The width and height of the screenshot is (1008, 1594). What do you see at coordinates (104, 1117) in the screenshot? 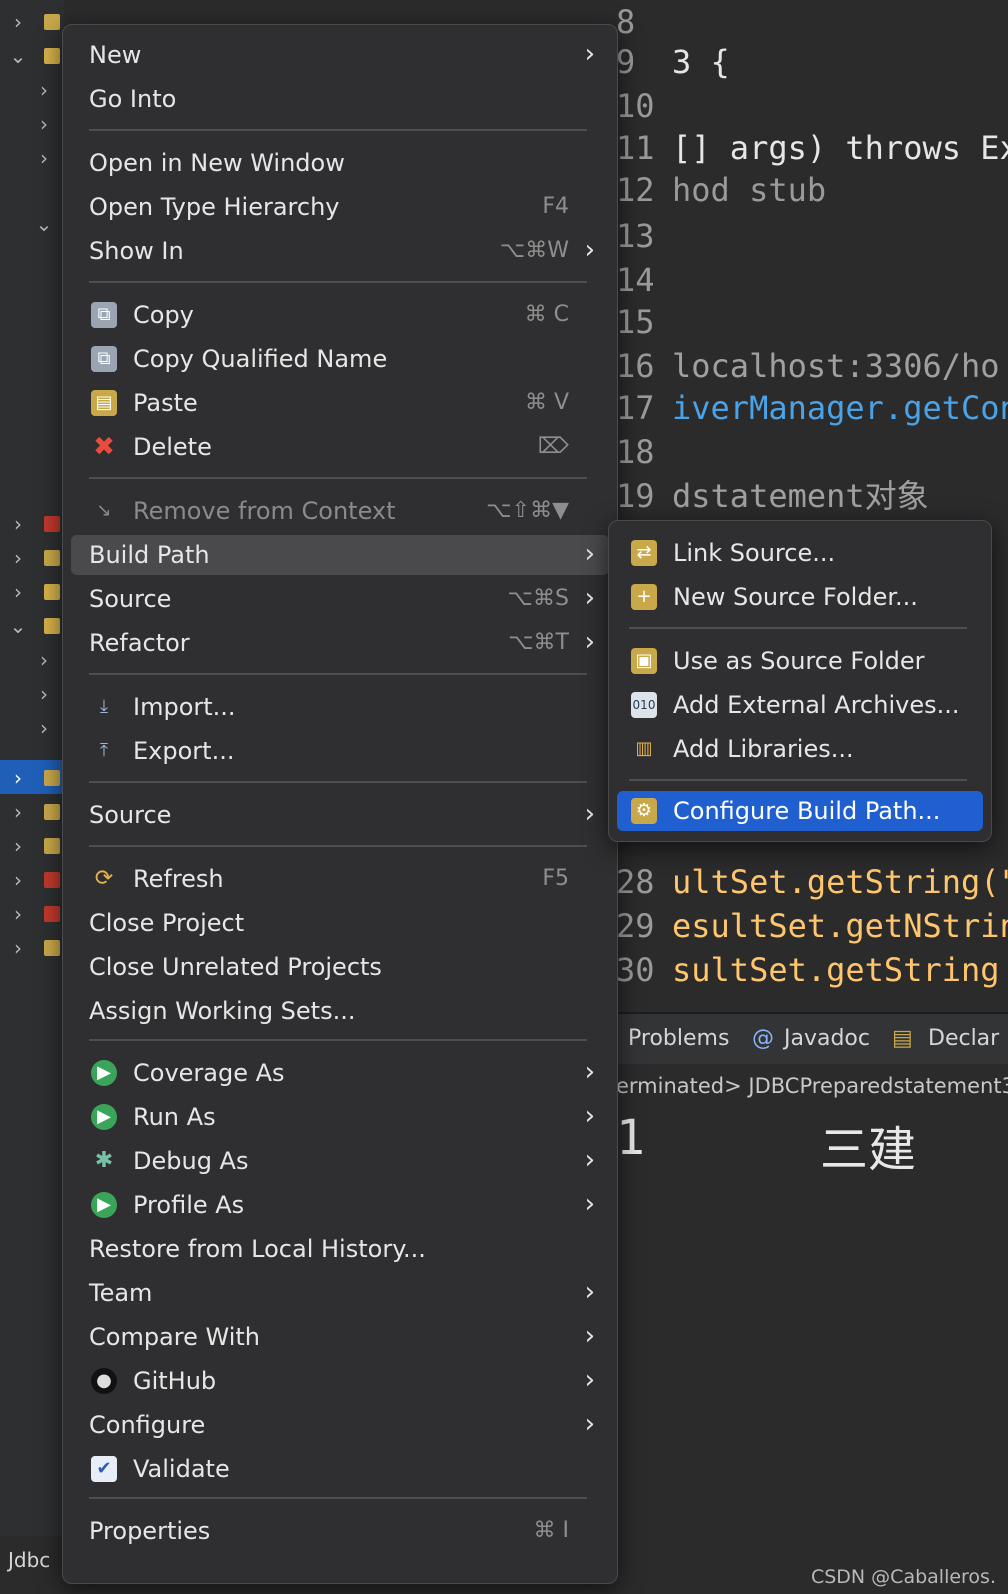
I see `run-icon: ▶` at bounding box center [104, 1117].